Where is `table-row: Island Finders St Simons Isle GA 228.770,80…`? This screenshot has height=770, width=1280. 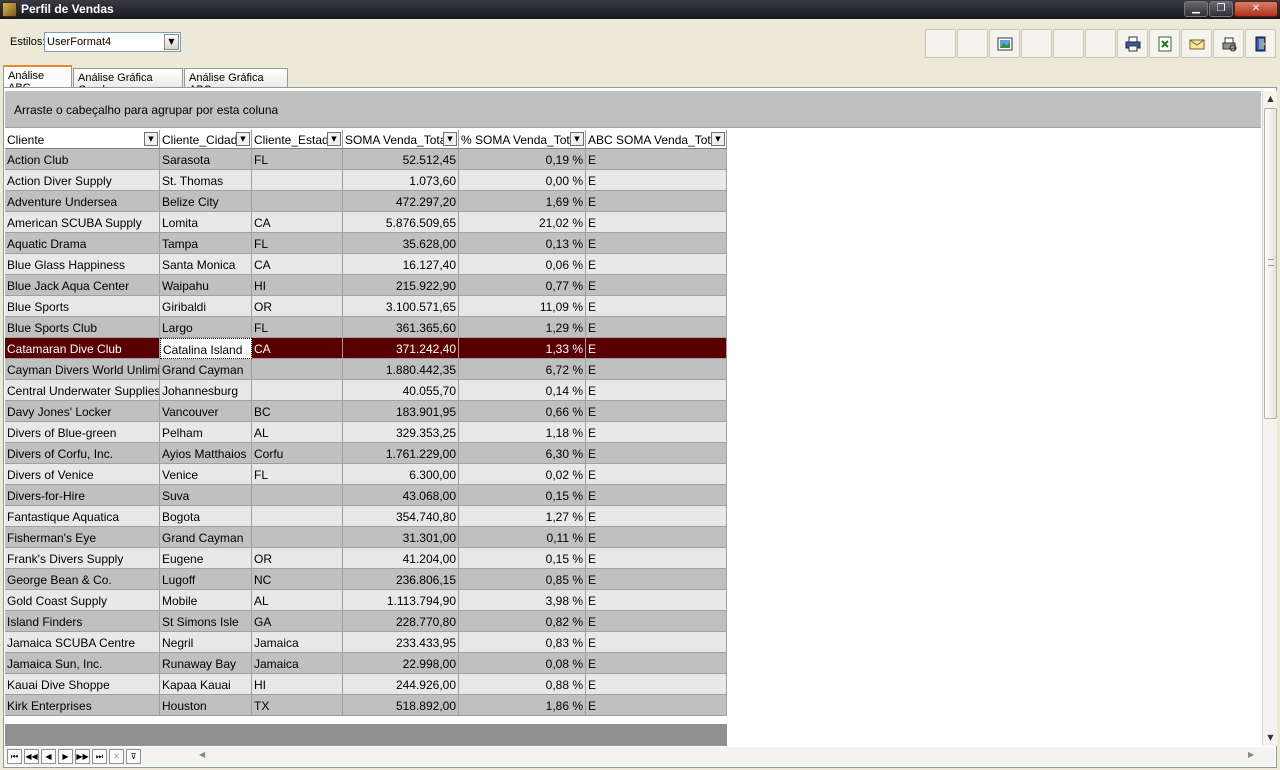 table-row: Island Finders St Simons Isle GA 228.770,80… is located at coordinates (366, 621).